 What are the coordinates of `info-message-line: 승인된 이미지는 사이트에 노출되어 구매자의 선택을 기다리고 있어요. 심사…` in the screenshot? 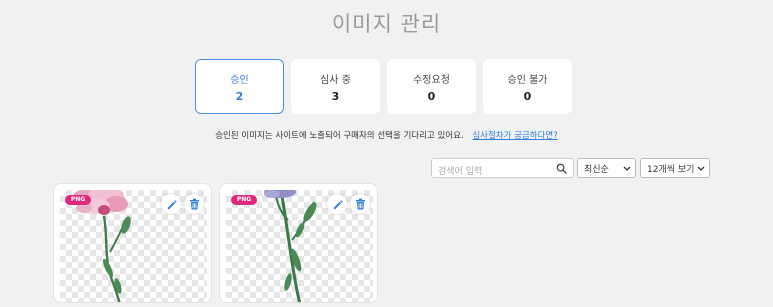 It's located at (386, 135).